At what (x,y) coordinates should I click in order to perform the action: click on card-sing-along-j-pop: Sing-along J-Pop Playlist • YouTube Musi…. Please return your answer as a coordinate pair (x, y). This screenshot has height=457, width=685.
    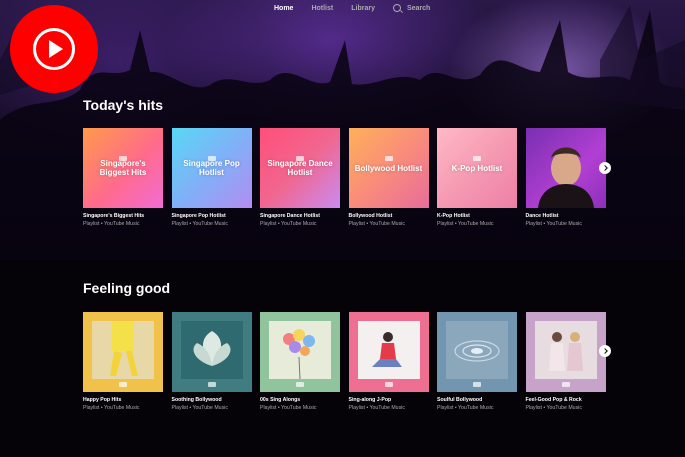
    Looking at the image, I should click on (388, 361).